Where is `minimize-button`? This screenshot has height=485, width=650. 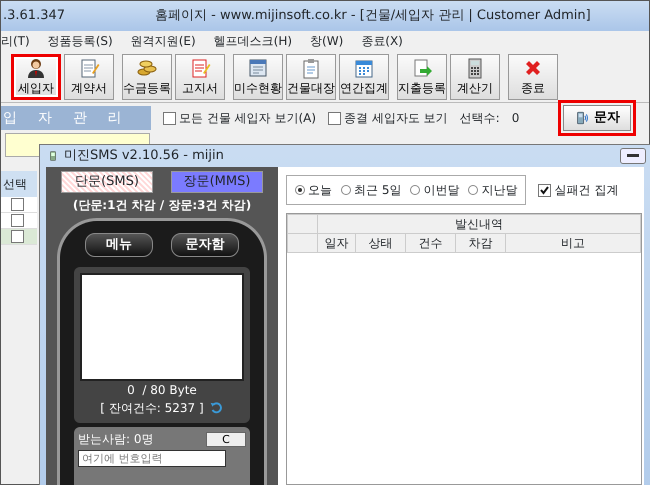
minimize-button is located at coordinates (633, 156).